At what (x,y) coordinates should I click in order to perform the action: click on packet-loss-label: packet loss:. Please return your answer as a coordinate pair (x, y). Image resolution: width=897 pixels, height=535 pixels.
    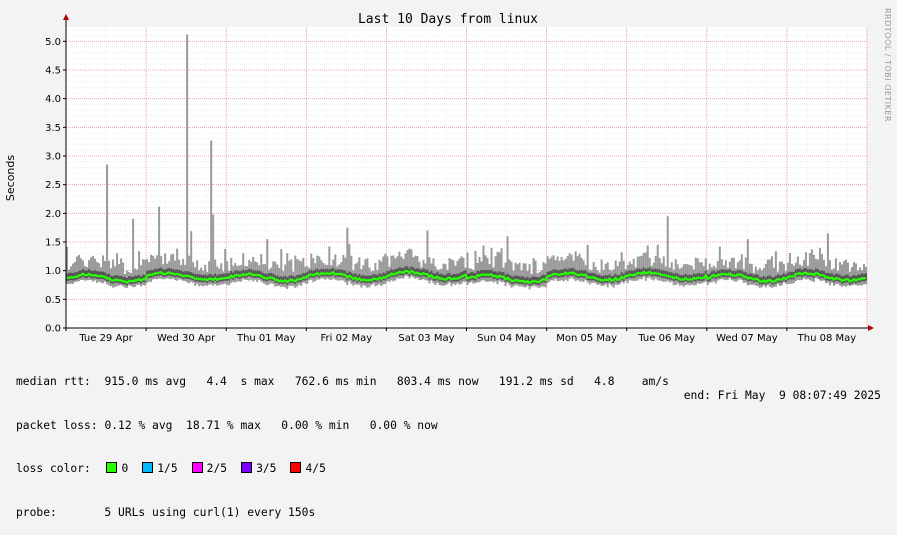
    Looking at the image, I should click on (57, 425).